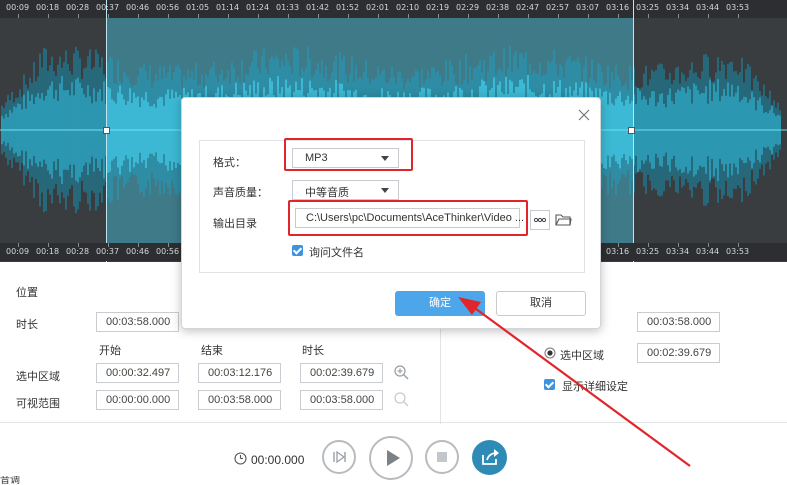  Describe the element at coordinates (541, 303) in the screenshot. I see `cancel-button: 取消` at that location.